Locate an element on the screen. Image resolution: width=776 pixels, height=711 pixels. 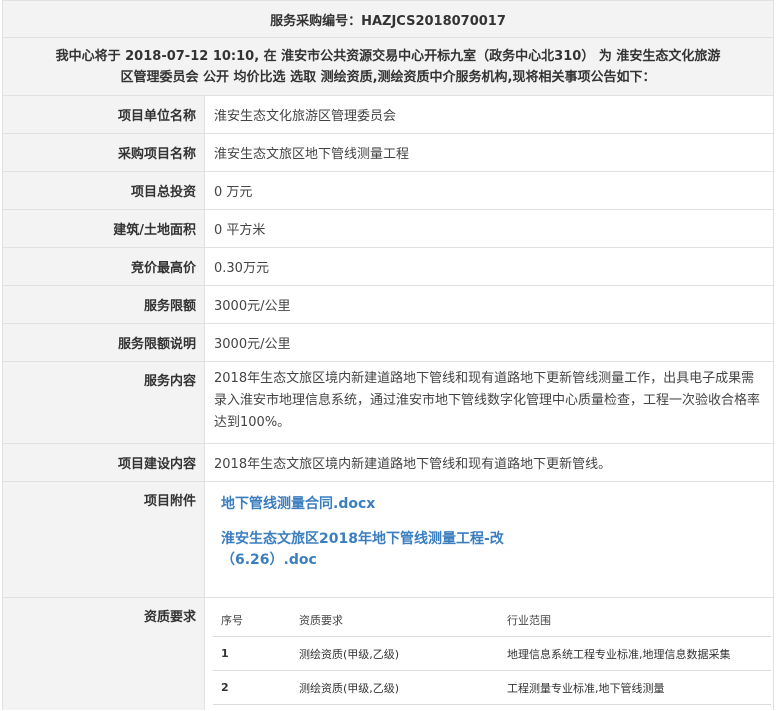
row-label: 资质要求 is located at coordinates (104, 654).